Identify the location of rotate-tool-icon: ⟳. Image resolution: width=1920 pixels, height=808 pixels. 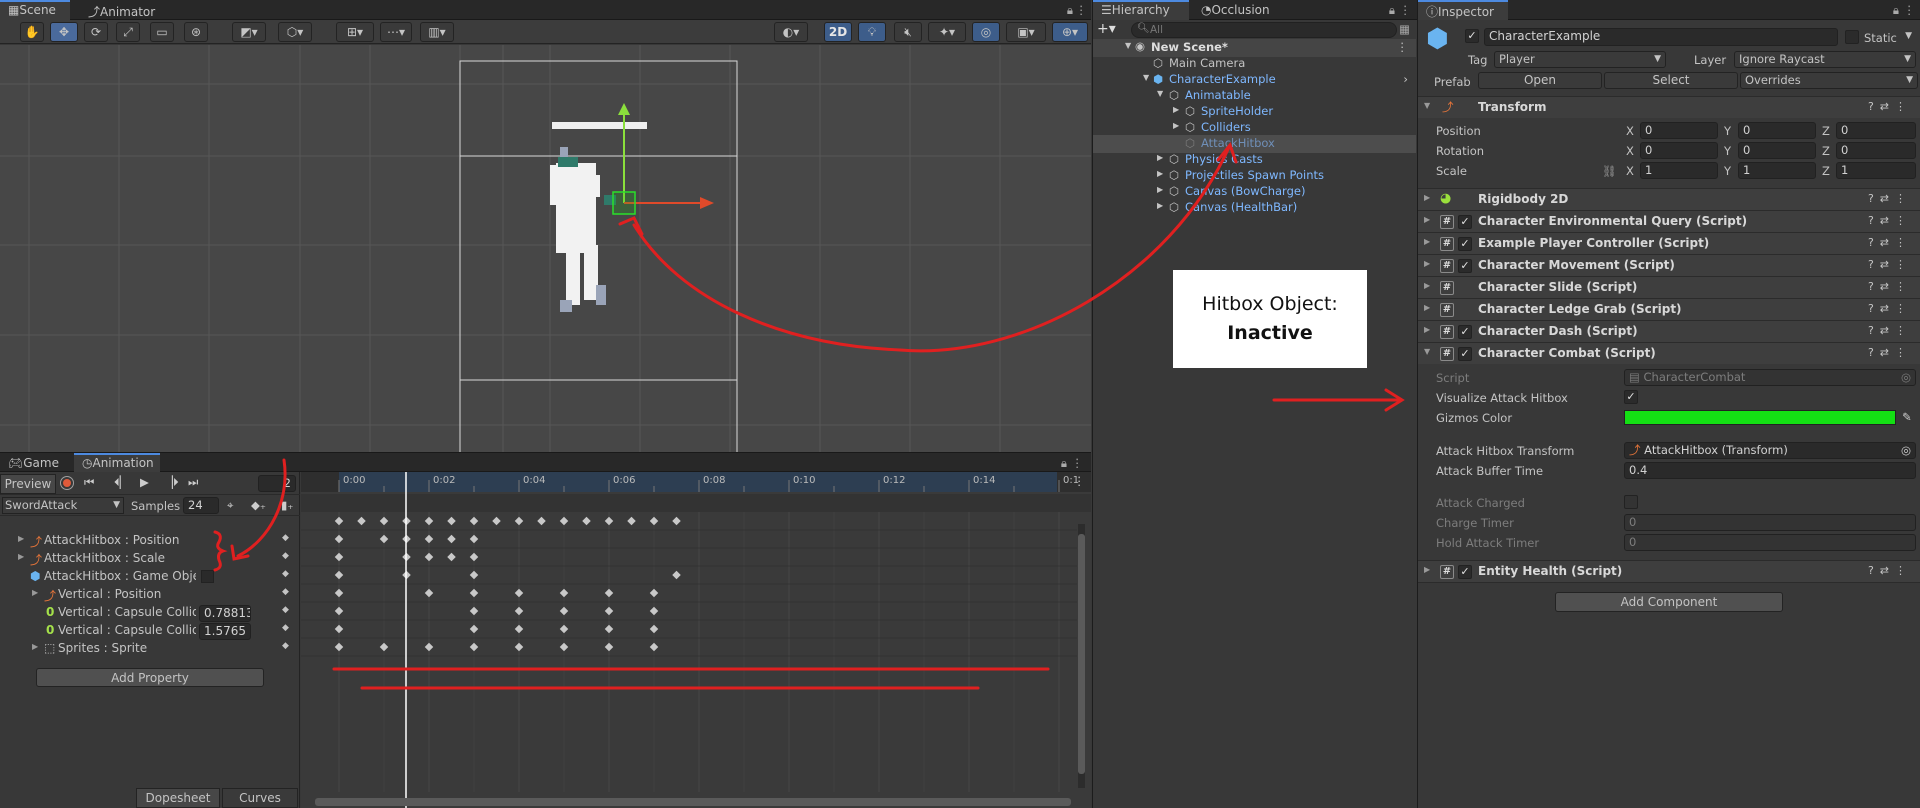
(96, 32).